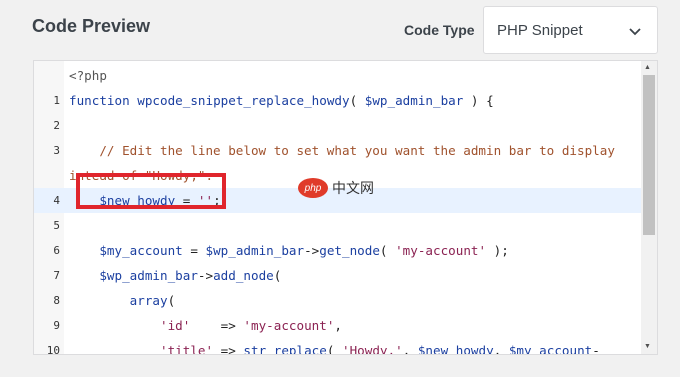  What do you see at coordinates (152, 300) in the screenshot?
I see `line-text: array(` at bounding box center [152, 300].